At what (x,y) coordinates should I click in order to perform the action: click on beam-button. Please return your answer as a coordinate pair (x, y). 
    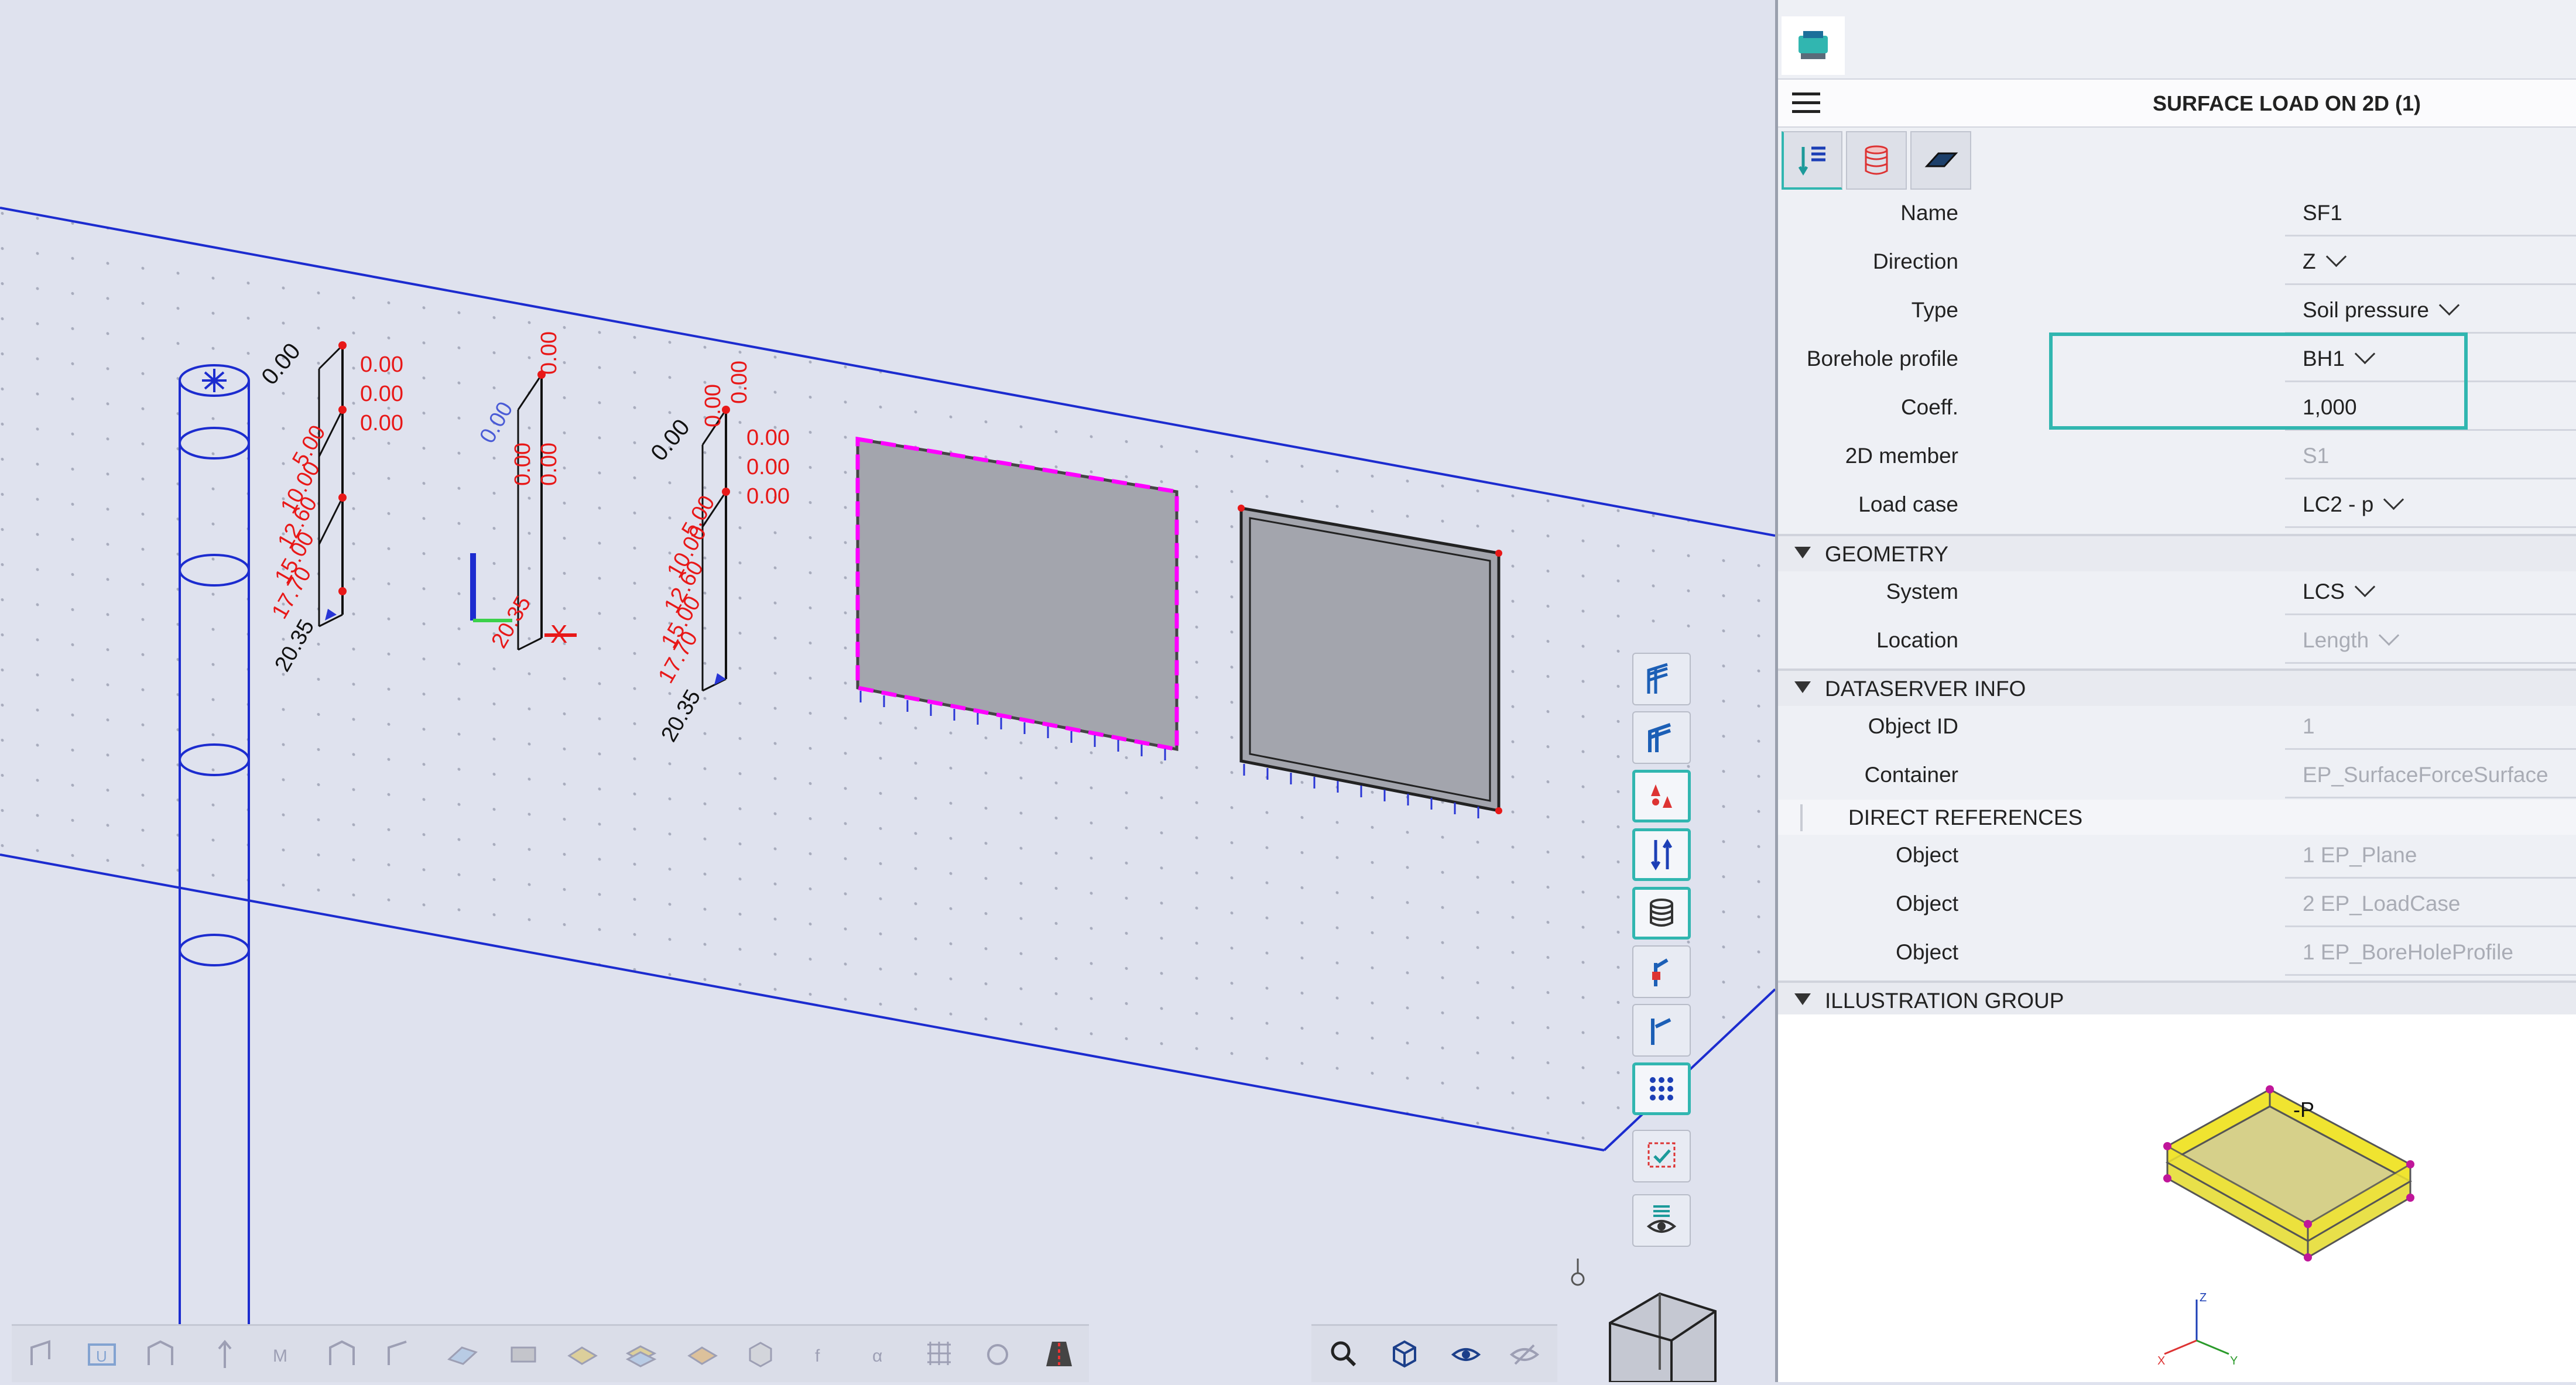
    Looking at the image, I should click on (43, 1354).